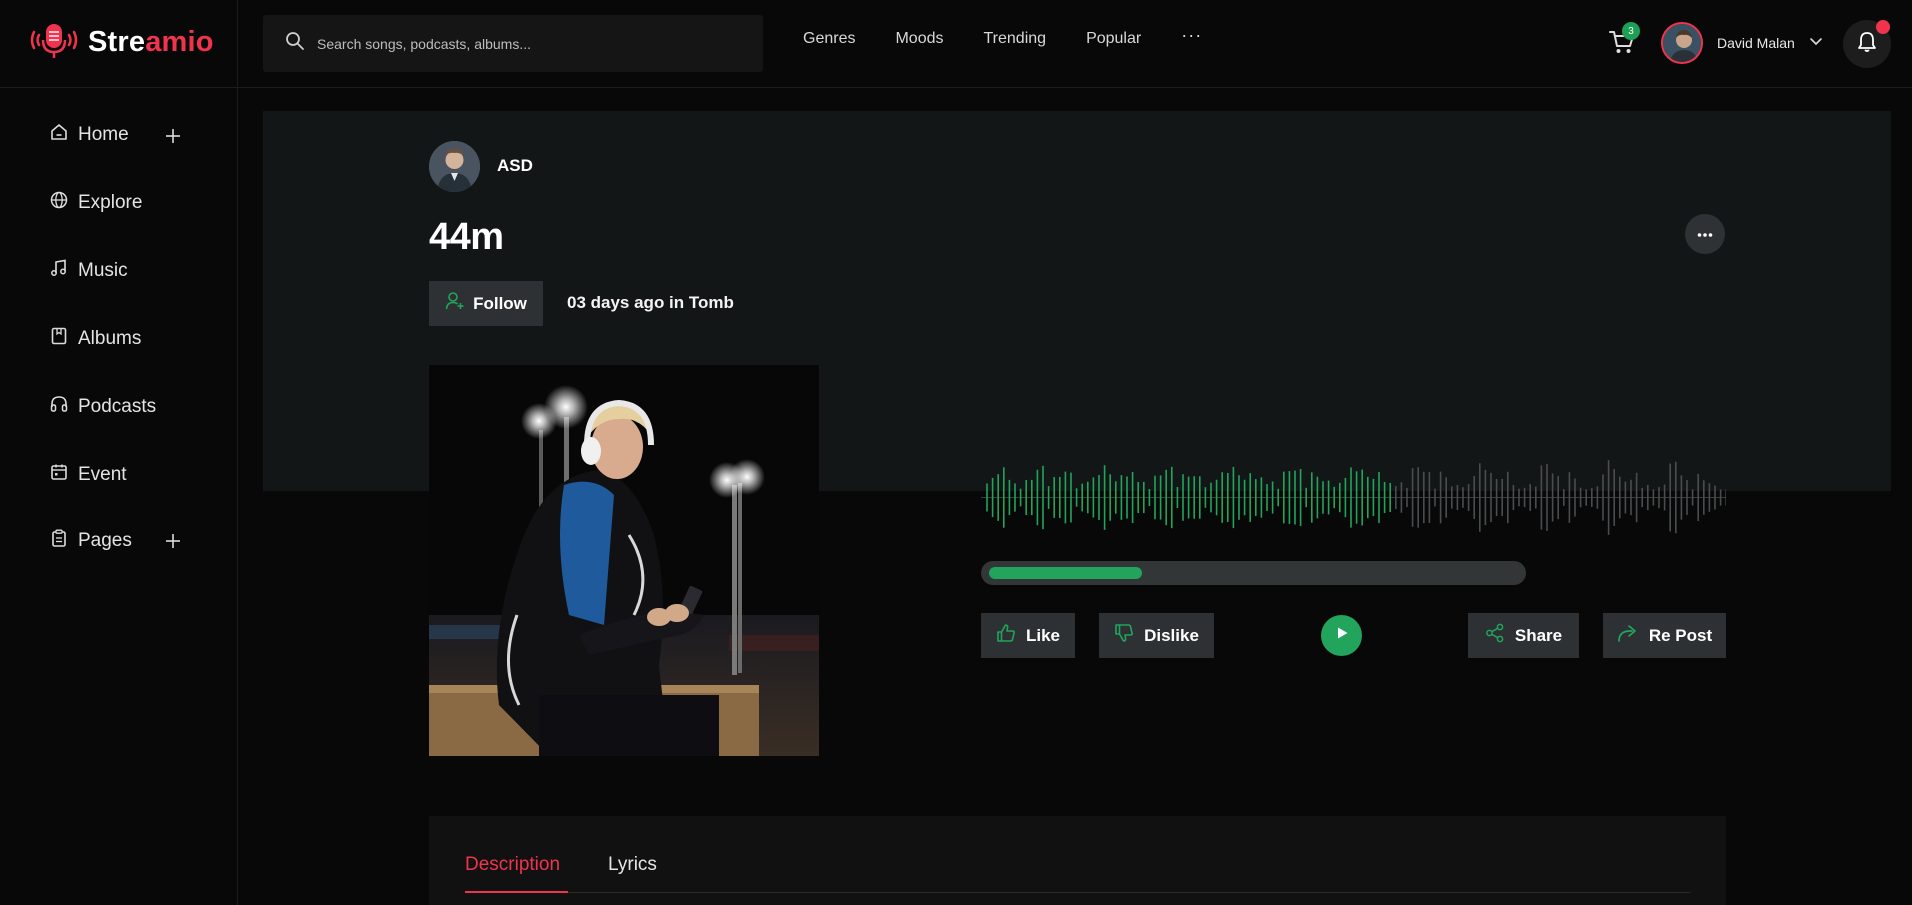 The height and width of the screenshot is (905, 1912). Describe the element at coordinates (59, 135) in the screenshot. I see `home-icon` at that location.